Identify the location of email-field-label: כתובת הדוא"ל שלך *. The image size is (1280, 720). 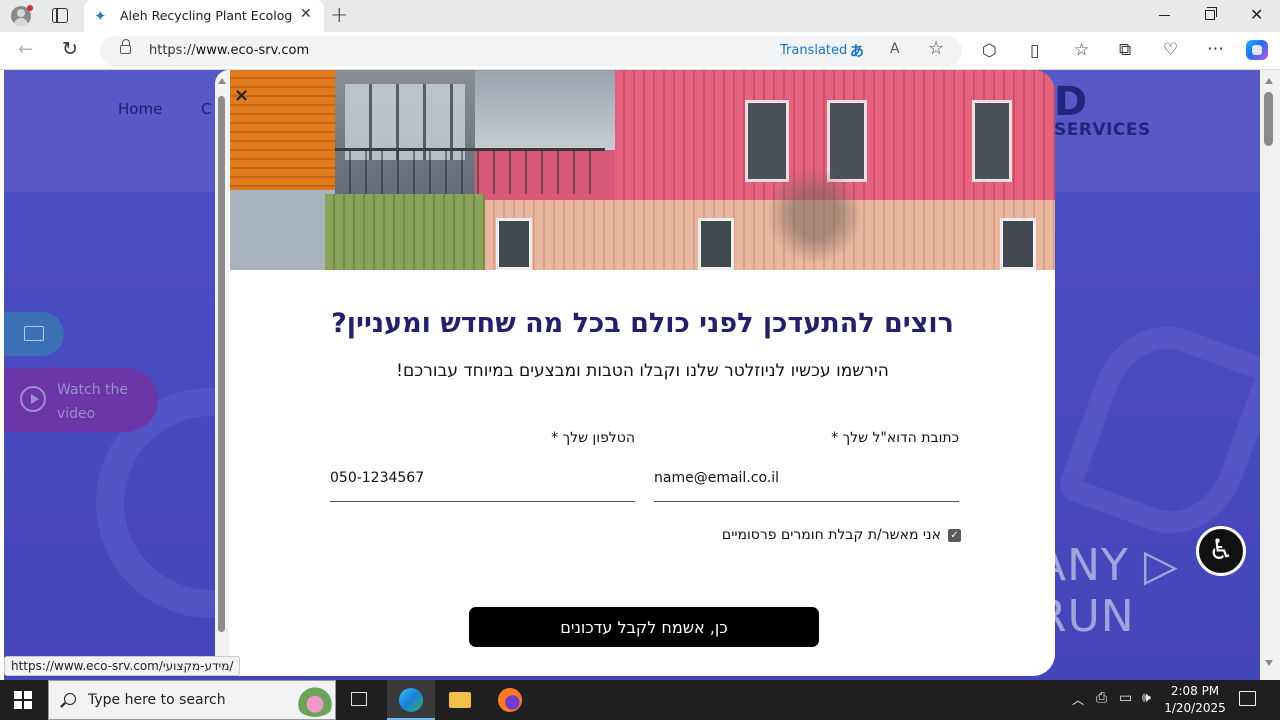
(895, 438).